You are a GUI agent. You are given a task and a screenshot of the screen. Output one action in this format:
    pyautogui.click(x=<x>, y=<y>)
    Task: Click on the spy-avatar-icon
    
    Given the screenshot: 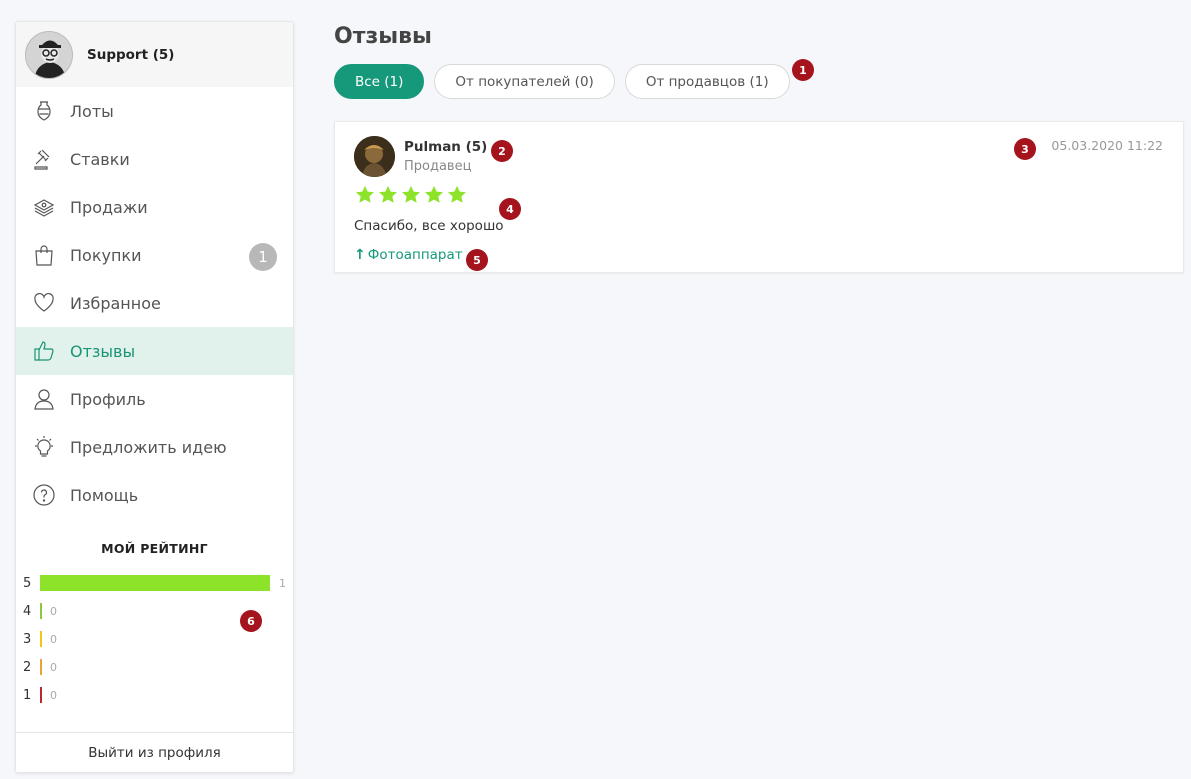 What is the action you would take?
    pyautogui.click(x=49, y=54)
    